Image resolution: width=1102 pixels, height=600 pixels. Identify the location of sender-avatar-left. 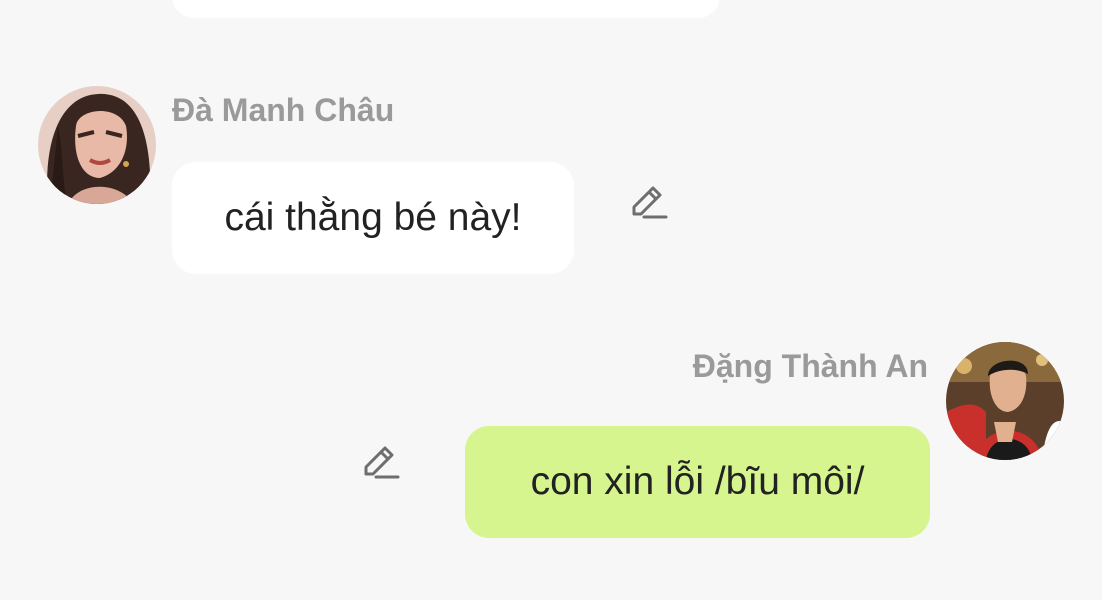
(97, 145).